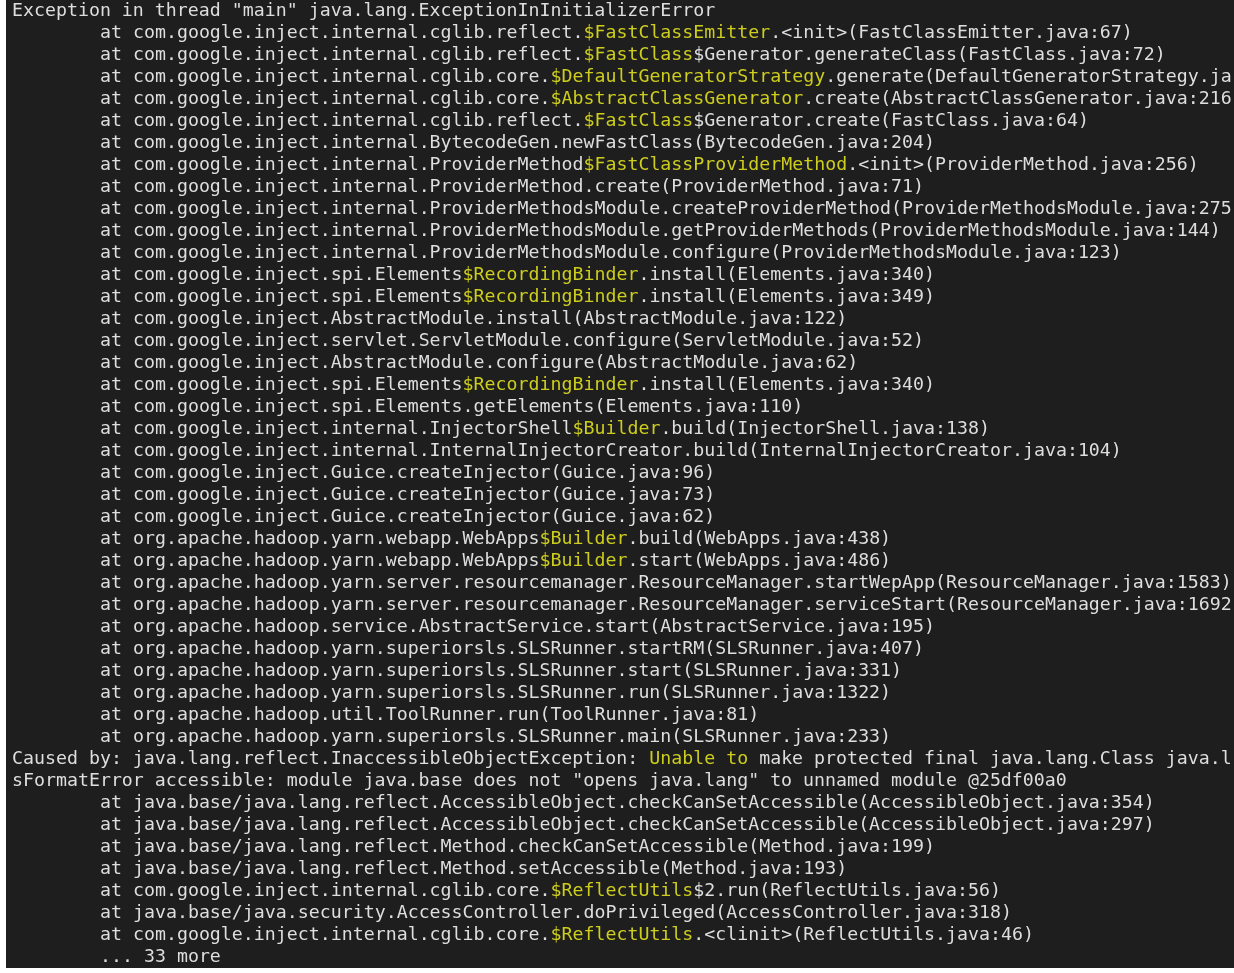 This screenshot has width=1234, height=973. What do you see at coordinates (408, 494) in the screenshot?
I see `stack-trace-line: at com.google.inject.Guice.createInjector(Guice.java:73)` at bounding box center [408, 494].